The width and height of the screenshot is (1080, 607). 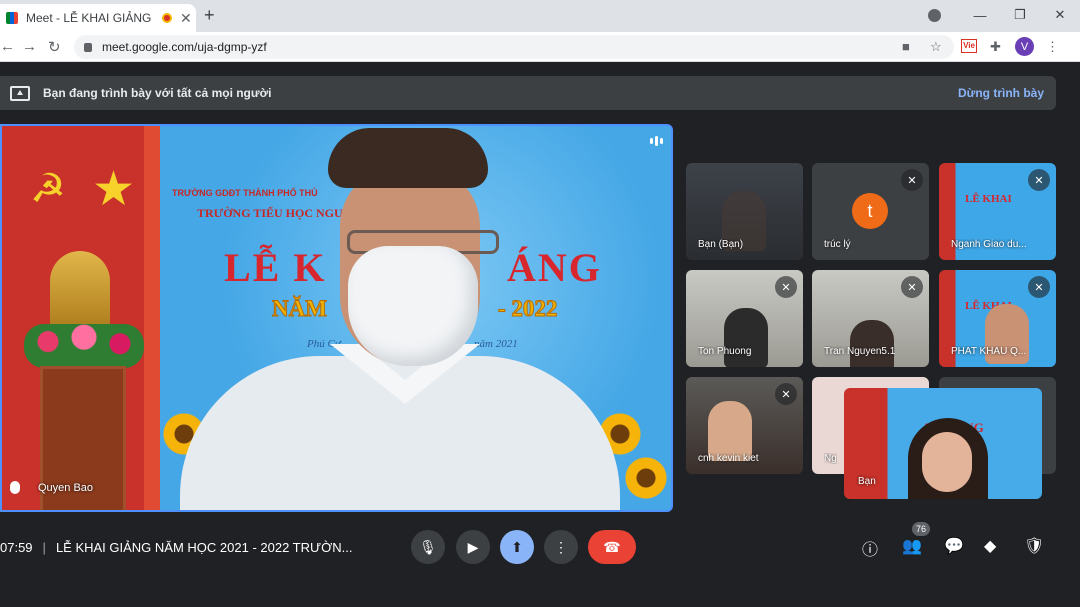 I want to click on self-view-tile: AI GIẢNG Bạn, so click(x=943, y=443).